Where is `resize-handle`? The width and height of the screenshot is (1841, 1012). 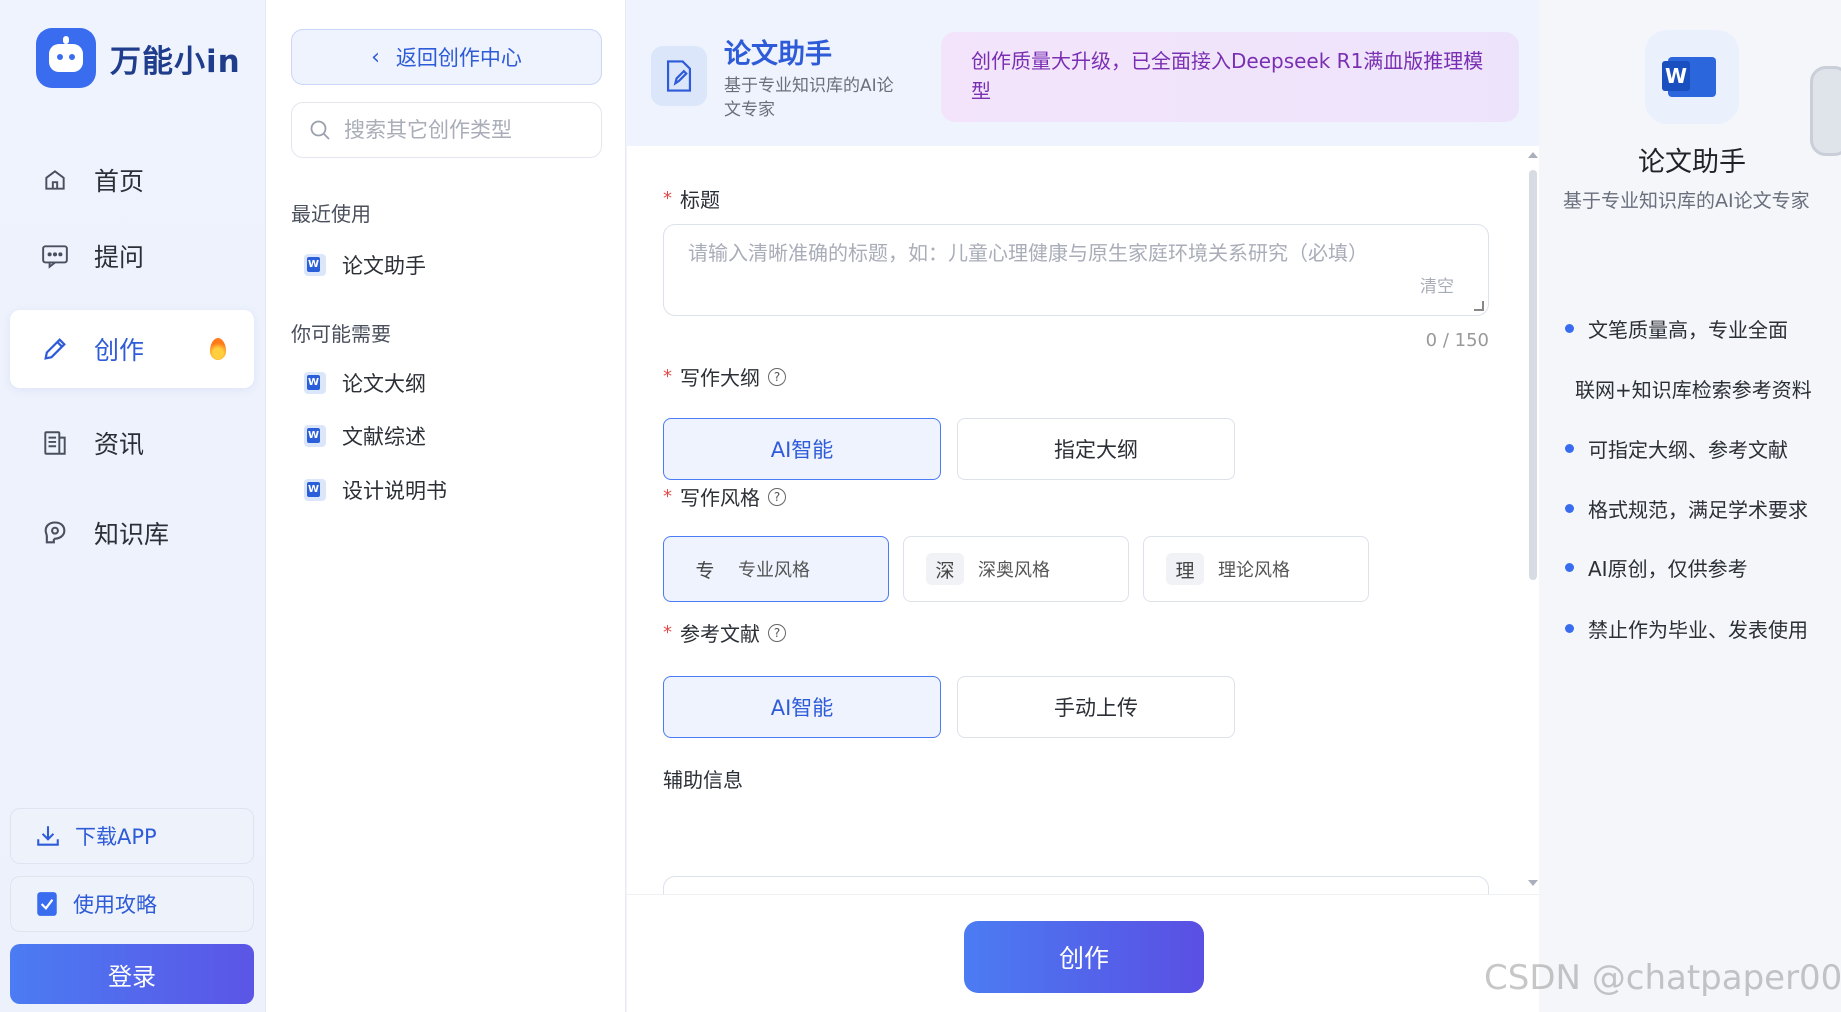
resize-handle is located at coordinates (1479, 306).